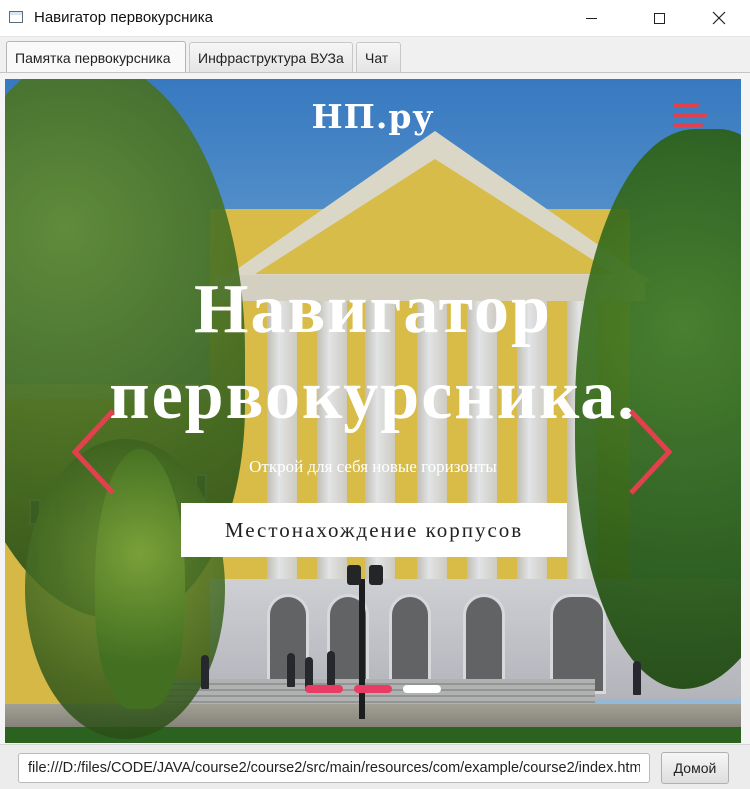 The image size is (750, 789). I want to click on locations-button: Местонахождение корпусов, so click(374, 530).